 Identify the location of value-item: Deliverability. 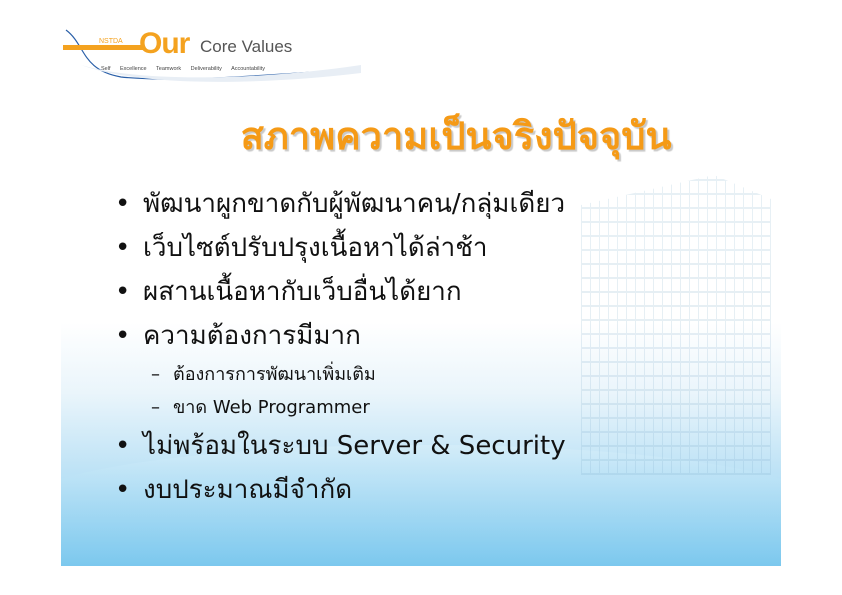
(206, 69).